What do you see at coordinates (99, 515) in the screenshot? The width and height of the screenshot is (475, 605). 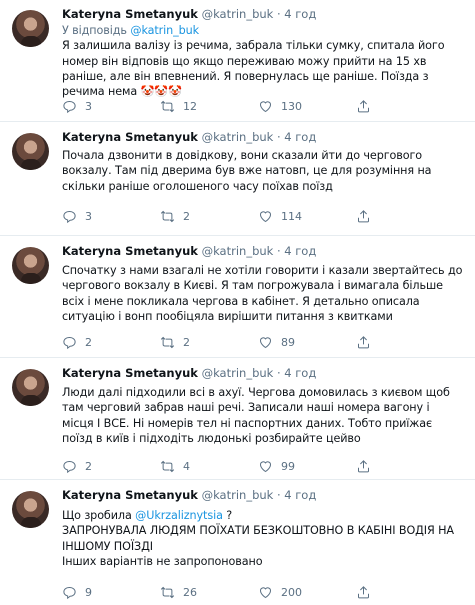 I see `tweet-body-start: Що зробила` at bounding box center [99, 515].